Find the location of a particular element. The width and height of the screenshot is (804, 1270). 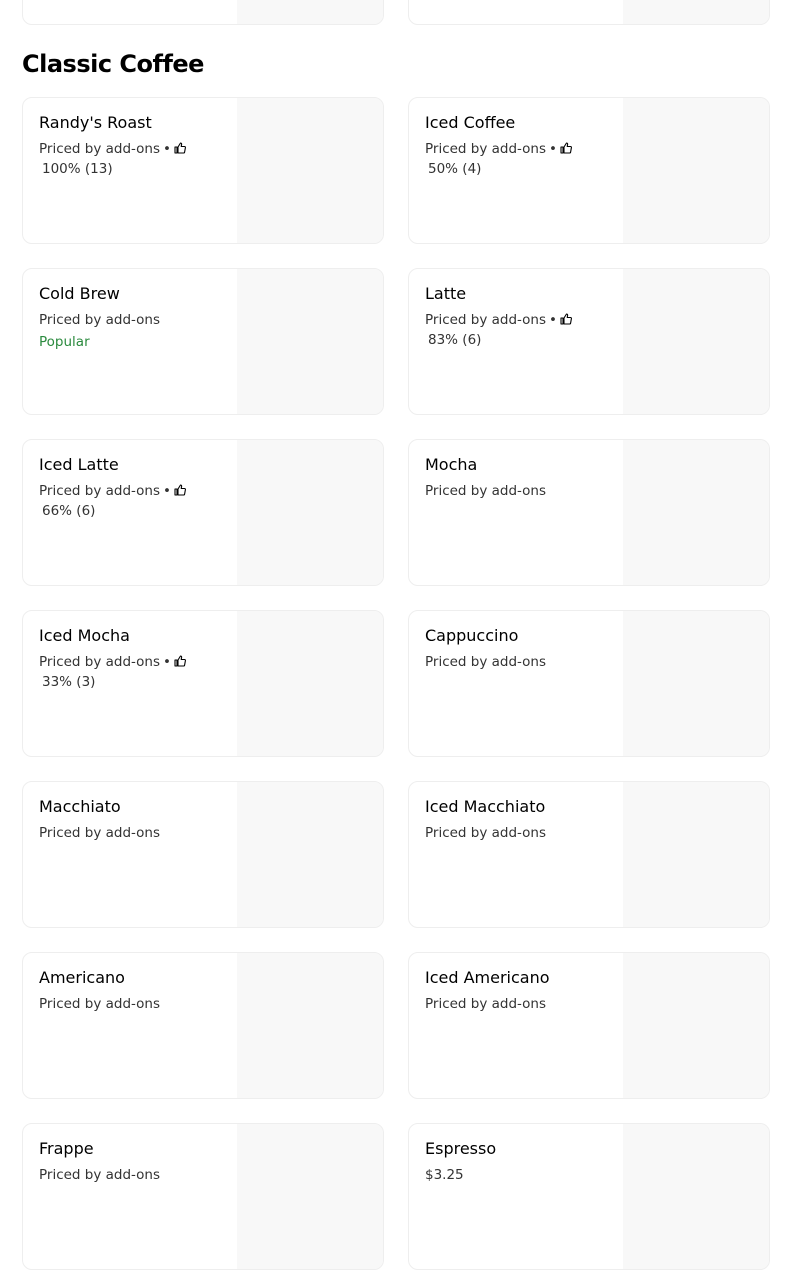

menu-item-card: Americano Priced by add-ons is located at coordinates (203, 1025).